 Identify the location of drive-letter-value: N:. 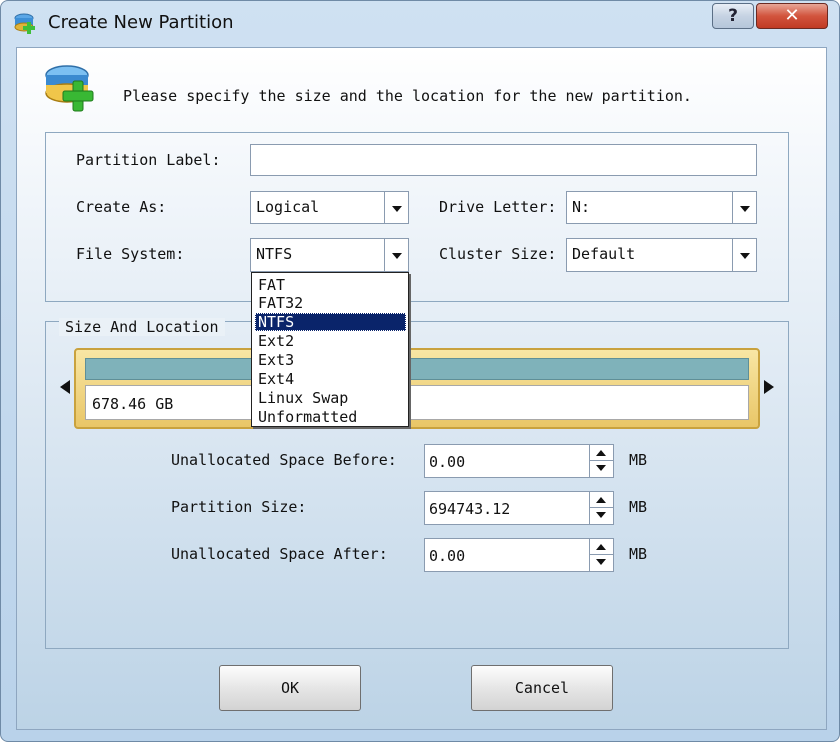
(581, 207).